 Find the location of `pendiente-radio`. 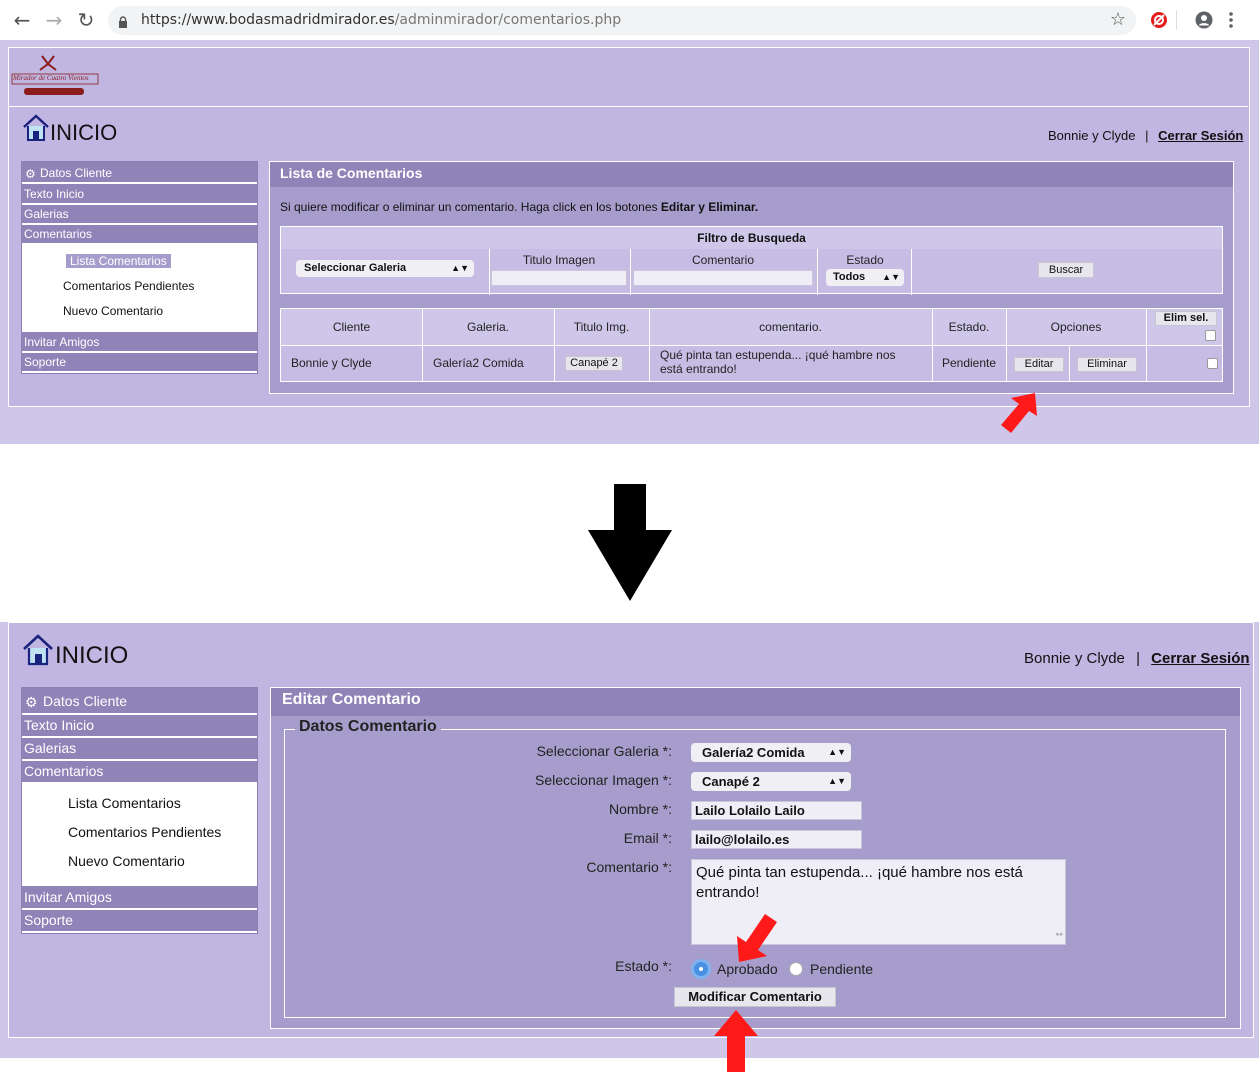

pendiente-radio is located at coordinates (796, 969).